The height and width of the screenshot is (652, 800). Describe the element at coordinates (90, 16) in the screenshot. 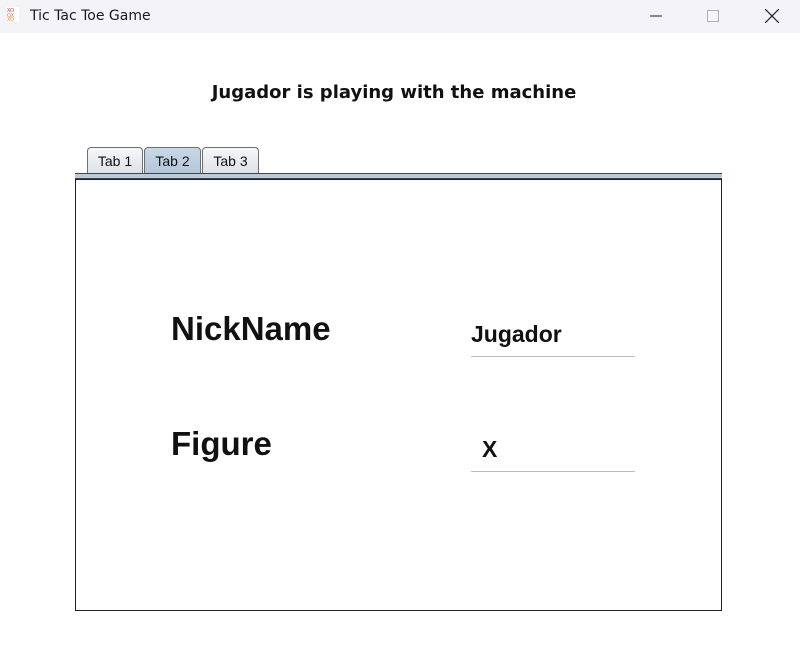

I see `window-title: Tic Tac Toe Game` at that location.